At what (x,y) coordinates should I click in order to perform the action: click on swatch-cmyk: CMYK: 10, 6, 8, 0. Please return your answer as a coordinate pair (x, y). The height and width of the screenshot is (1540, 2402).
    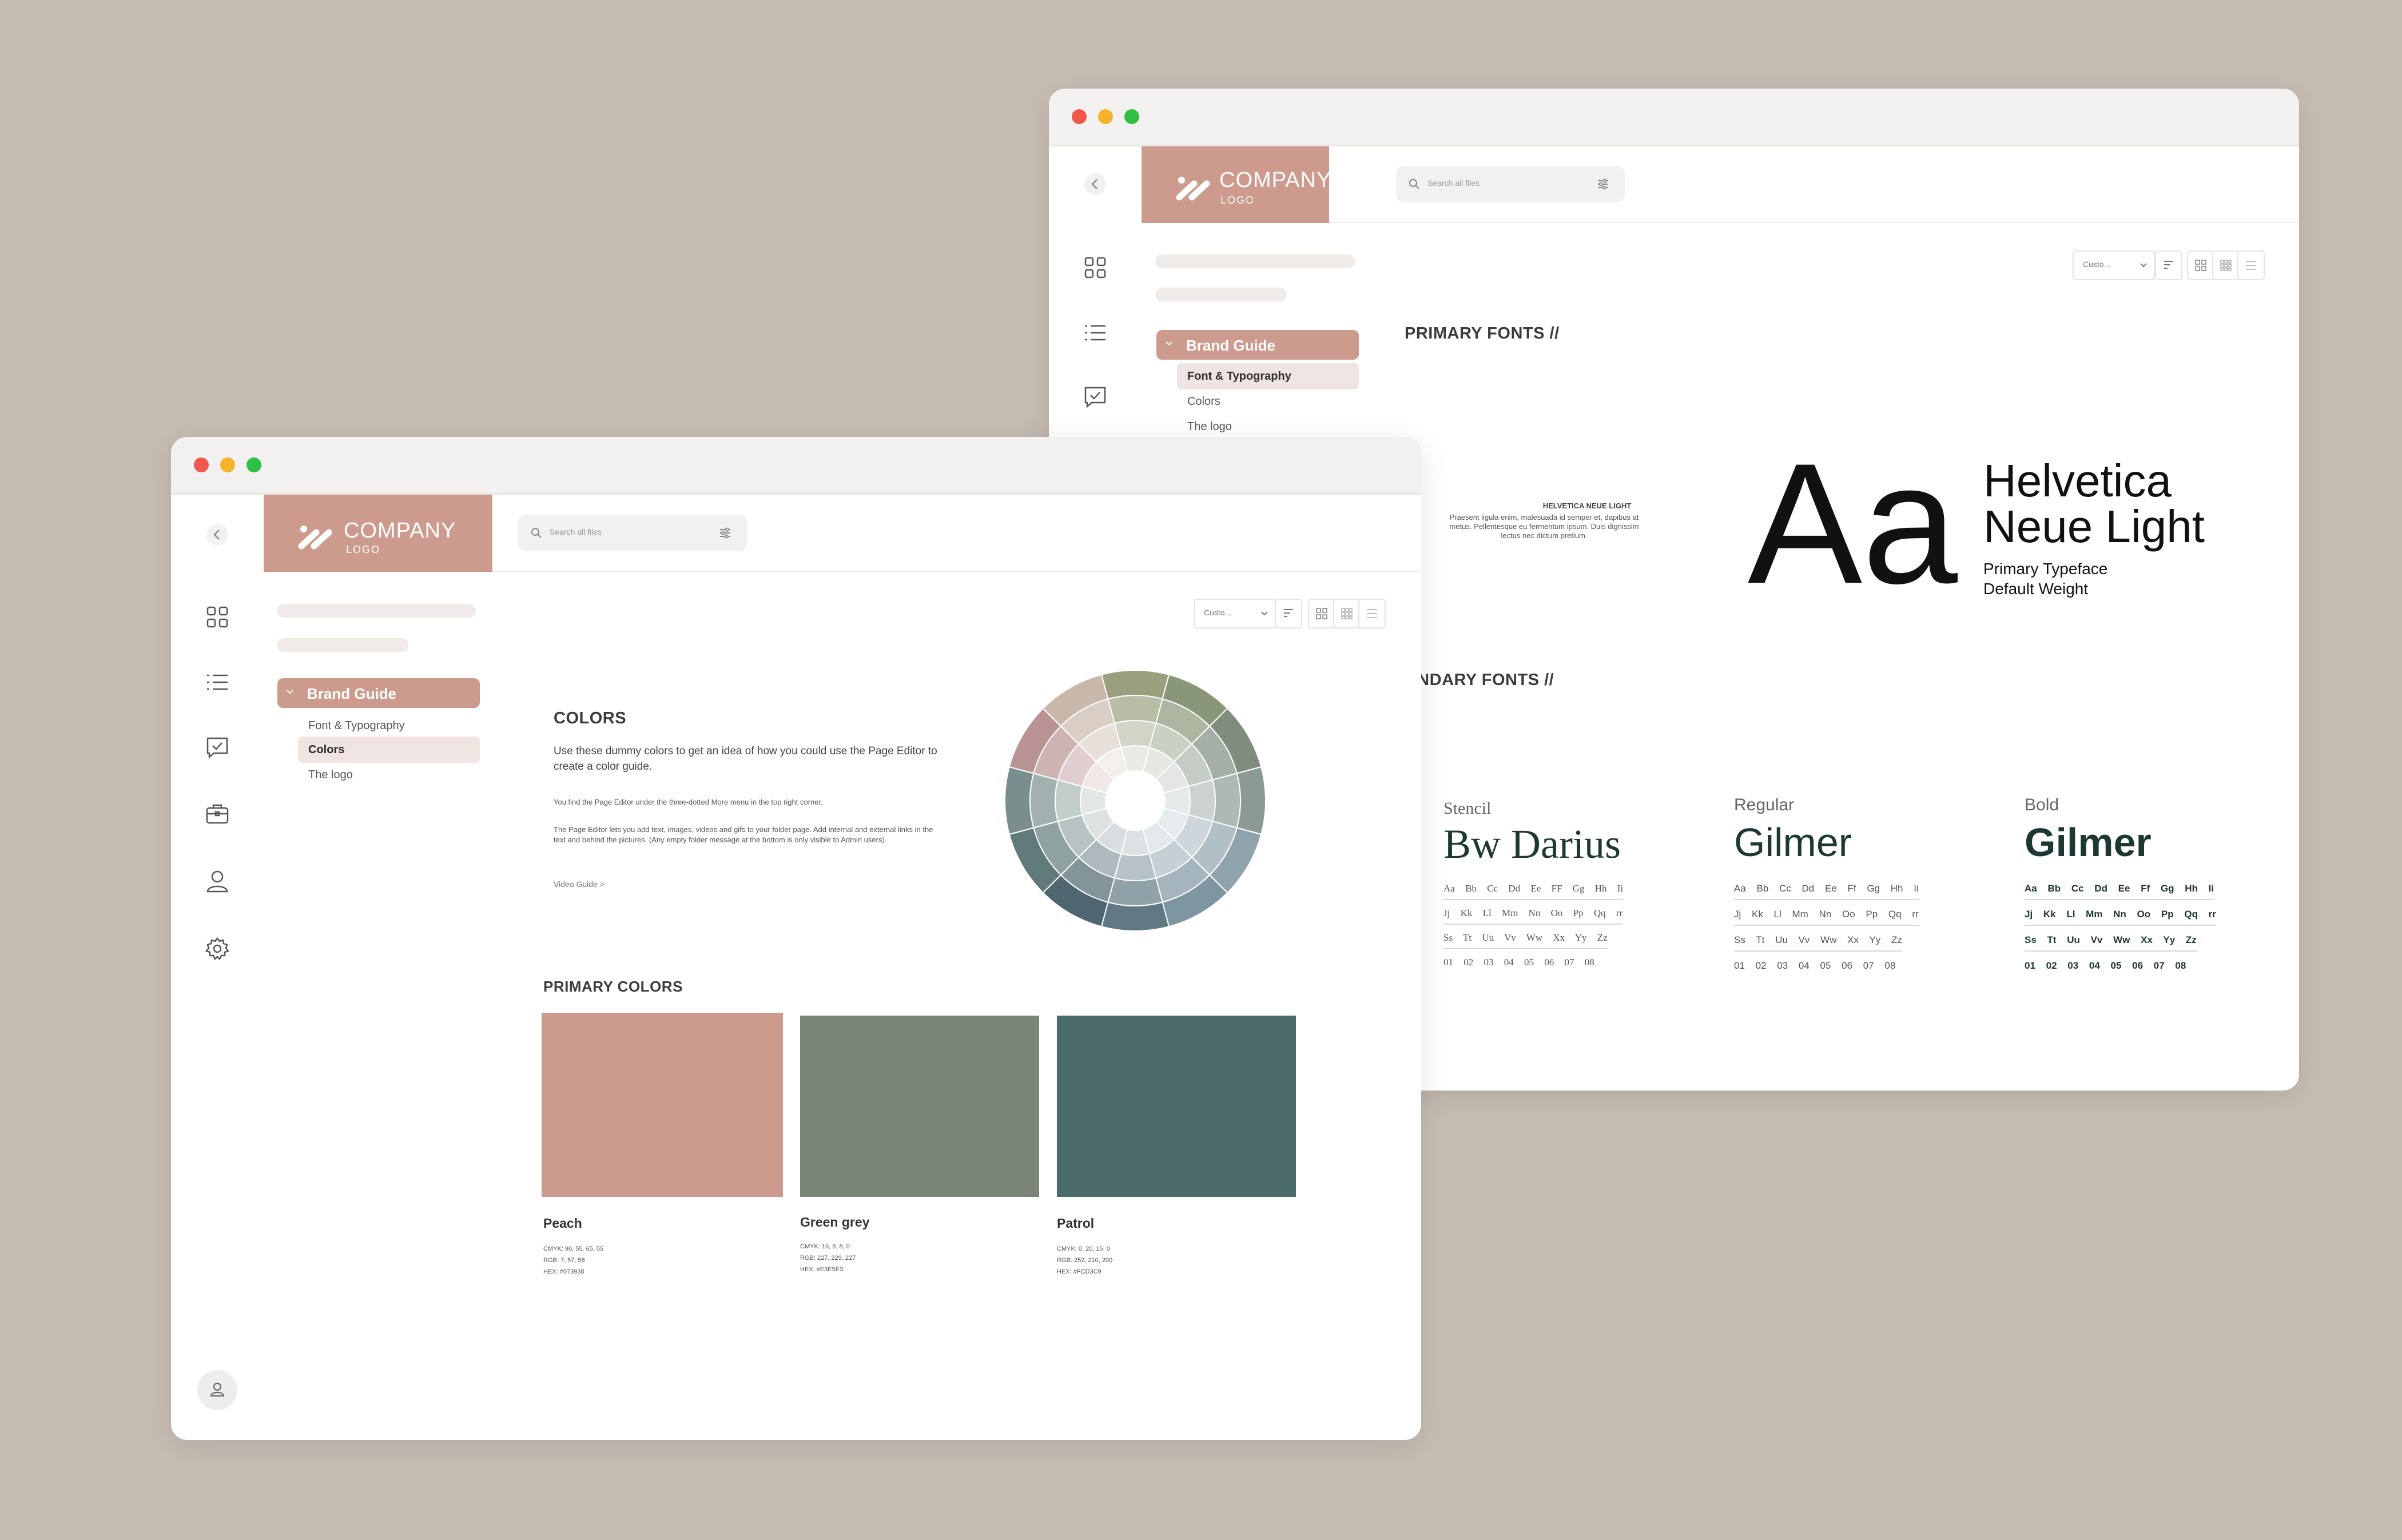
    Looking at the image, I should click on (825, 1246).